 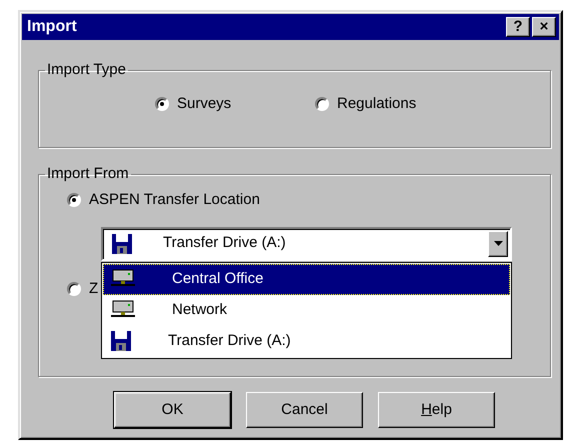 I want to click on dialog-button: Cancel, so click(x=304, y=410).